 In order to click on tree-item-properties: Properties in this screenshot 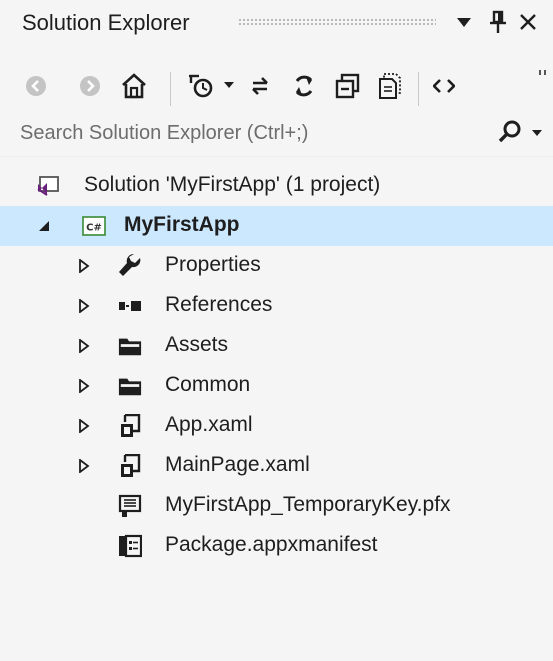, I will do `click(276, 266)`.